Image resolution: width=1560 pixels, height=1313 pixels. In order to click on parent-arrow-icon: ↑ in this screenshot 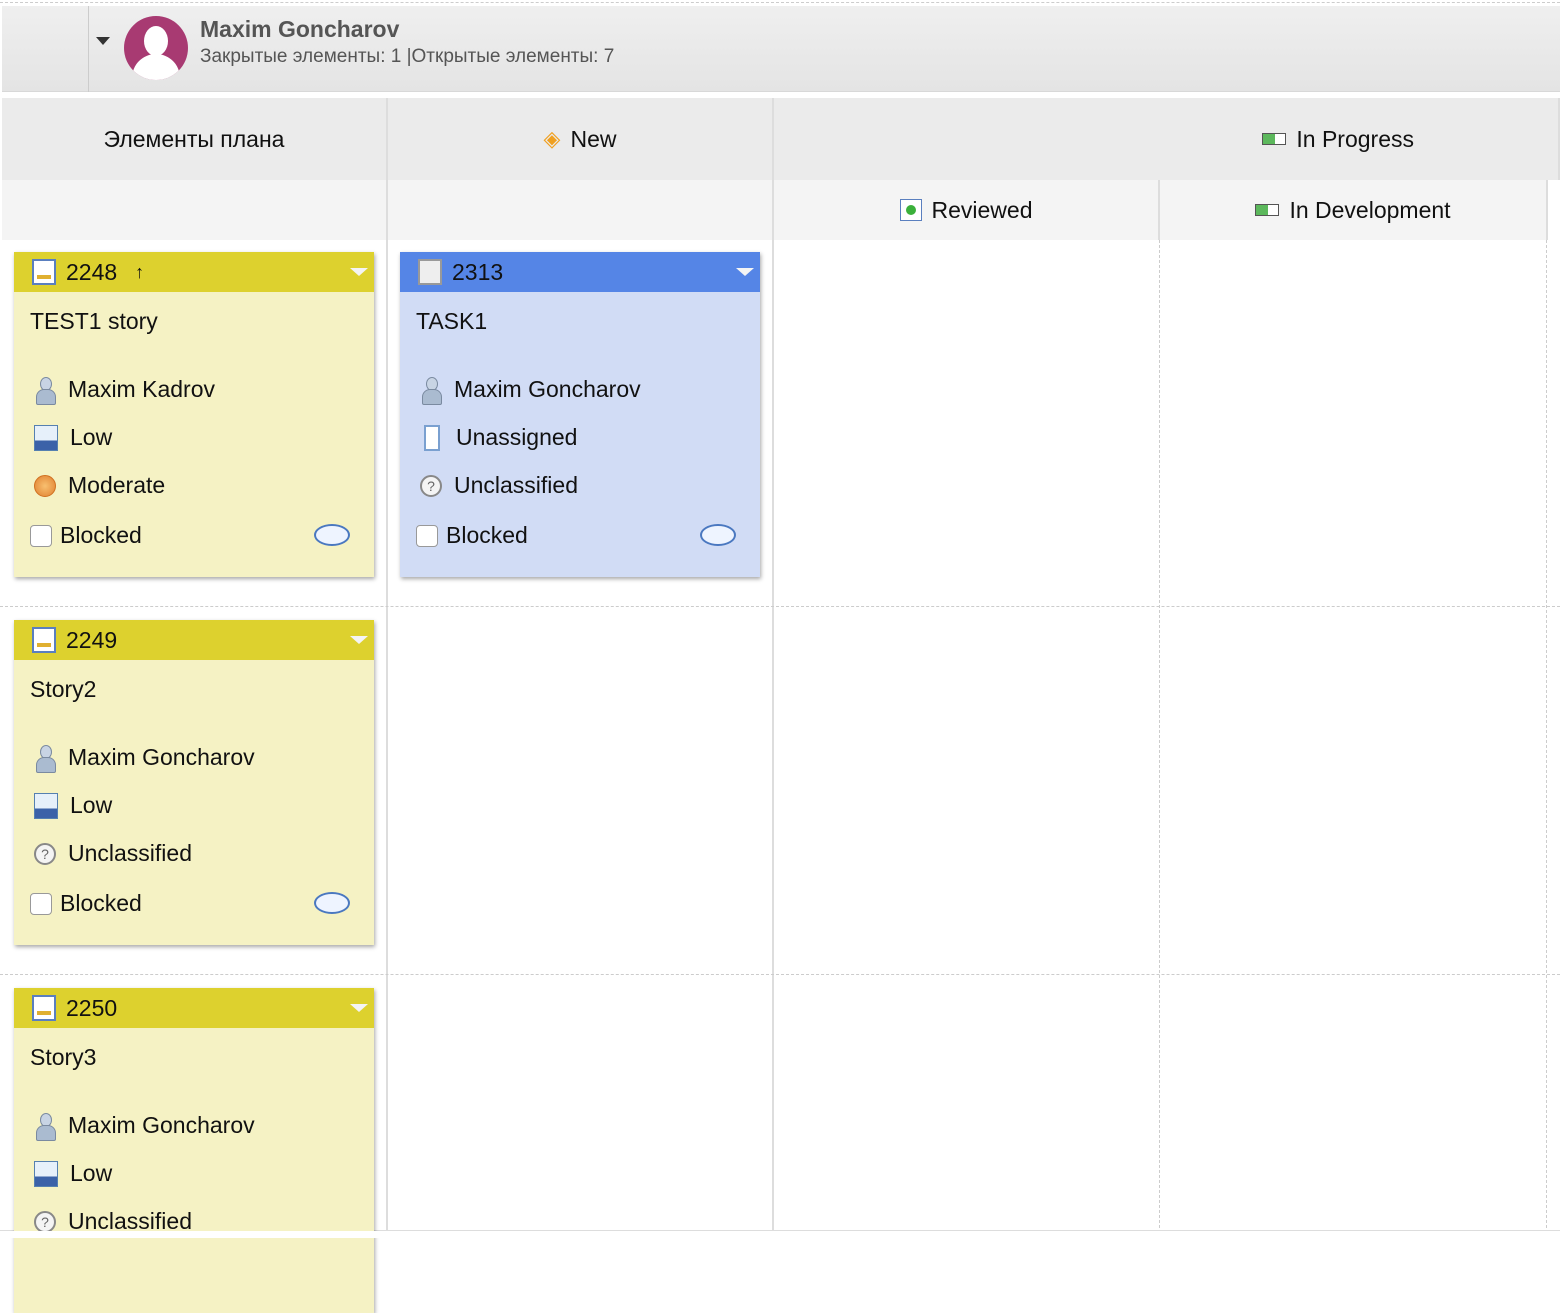, I will do `click(139, 272)`.